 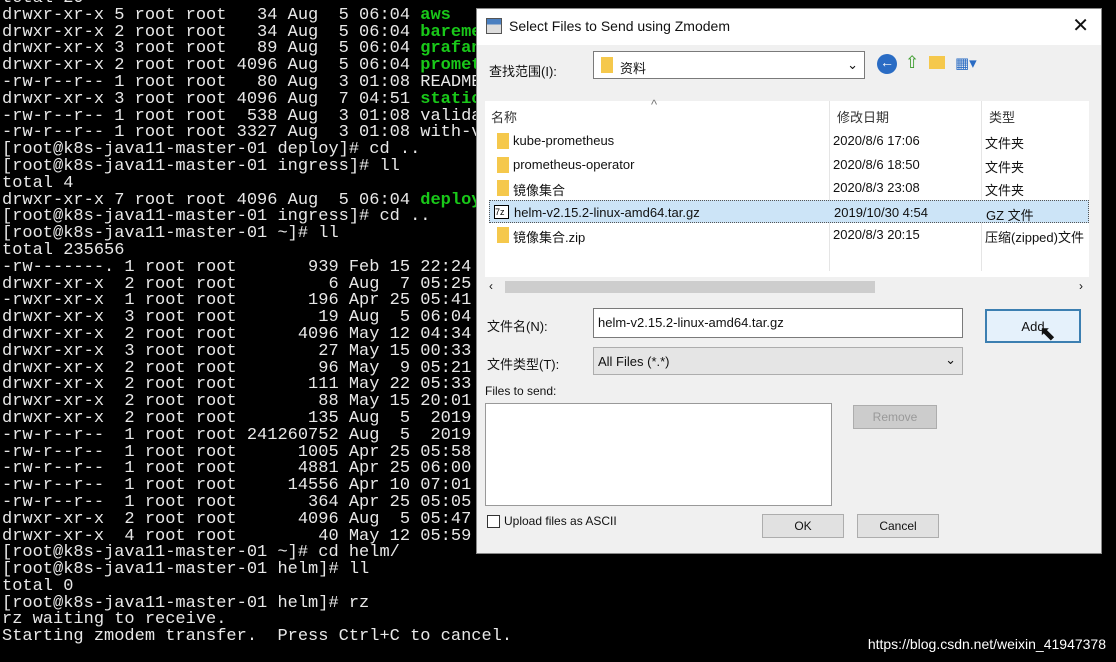 I want to click on add-button: Add, so click(x=1033, y=326).